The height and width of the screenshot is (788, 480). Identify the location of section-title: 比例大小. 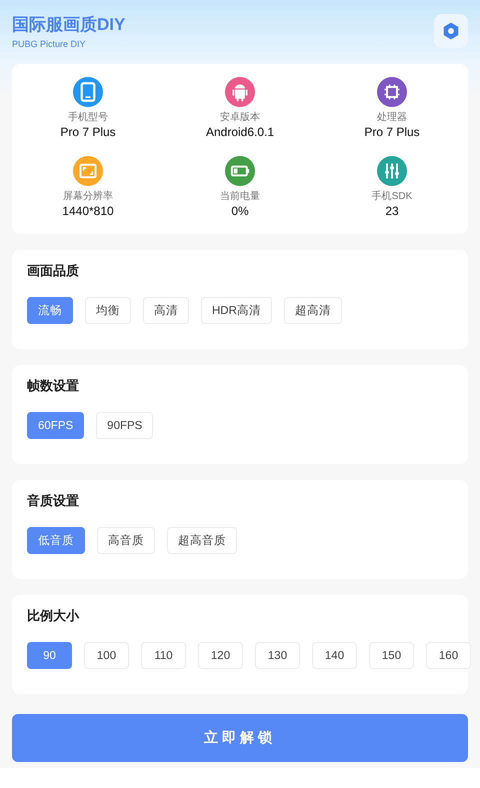
(53, 616).